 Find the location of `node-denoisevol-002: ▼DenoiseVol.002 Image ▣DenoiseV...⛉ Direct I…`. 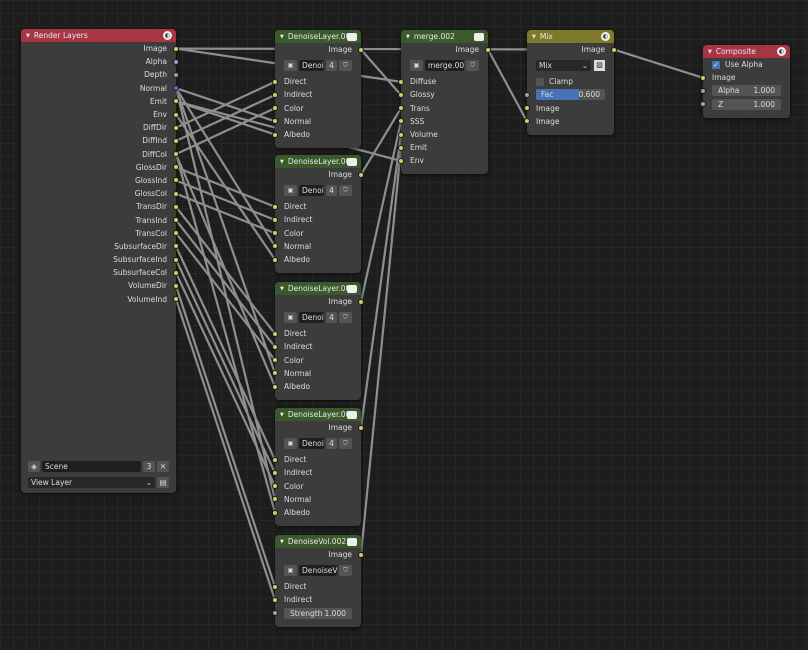

node-denoisevol-002: ▼DenoiseVol.002 Image ▣DenoiseV...⛉ Direct I… is located at coordinates (318, 581).